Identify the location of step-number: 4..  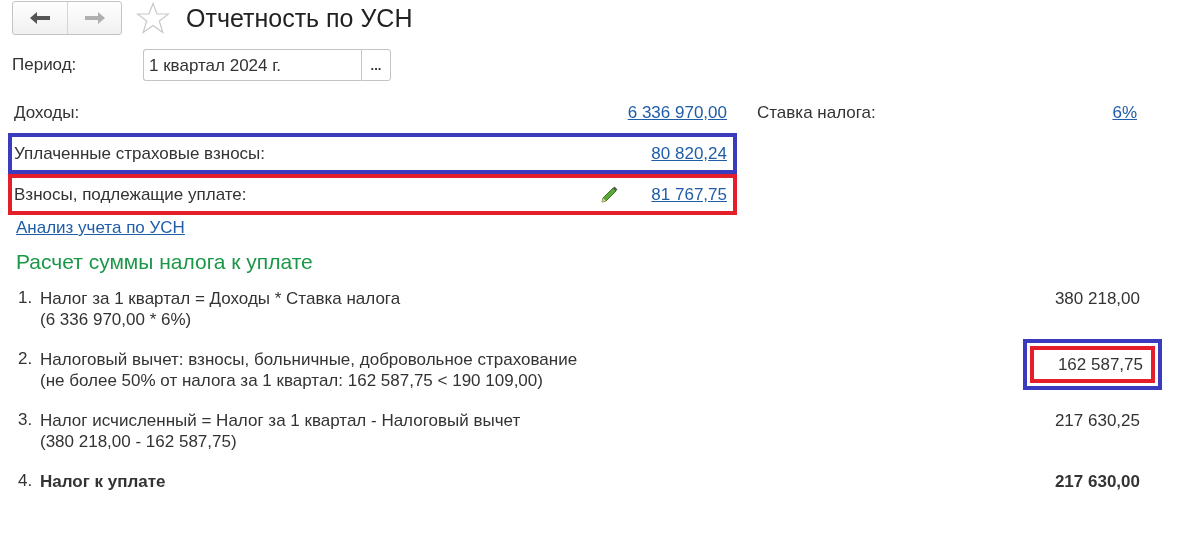
(26, 481).